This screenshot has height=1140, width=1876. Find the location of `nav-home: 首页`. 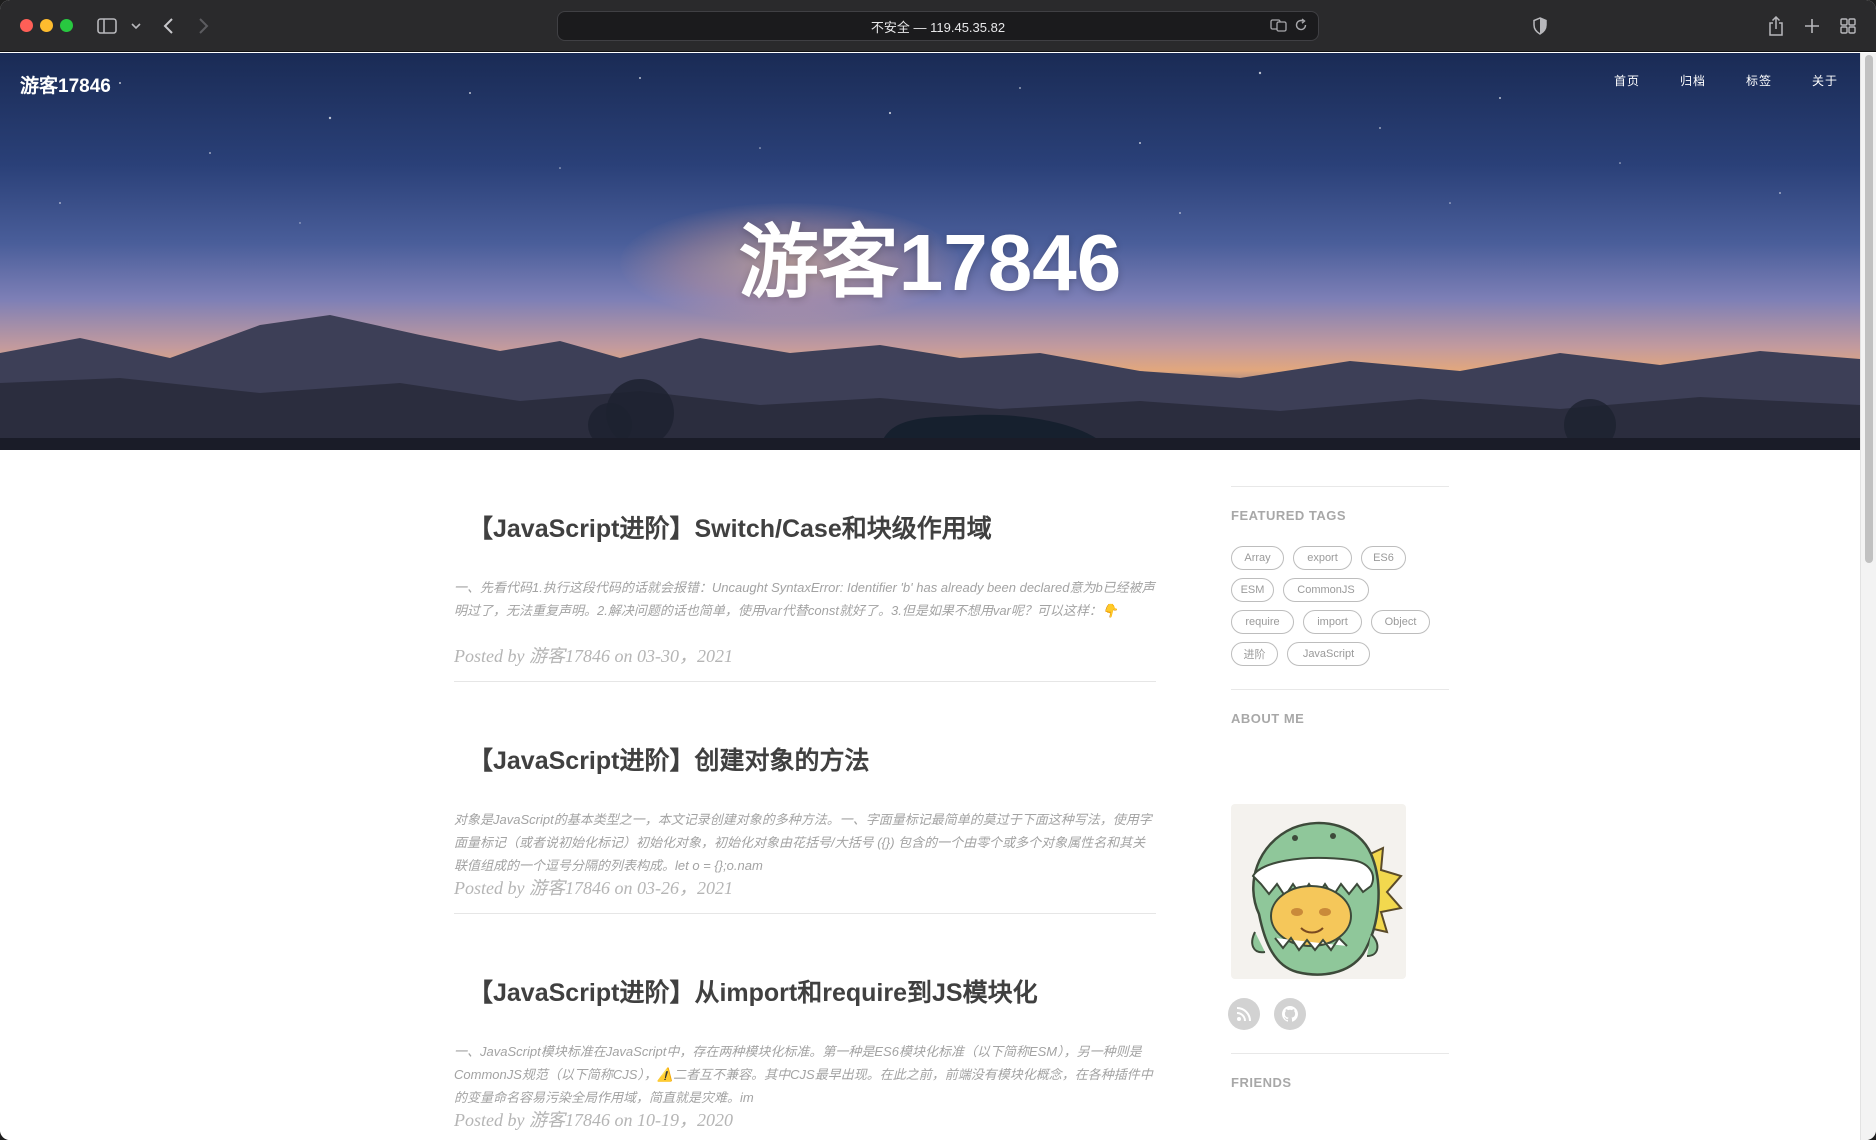

nav-home: 首页 is located at coordinates (1627, 80).